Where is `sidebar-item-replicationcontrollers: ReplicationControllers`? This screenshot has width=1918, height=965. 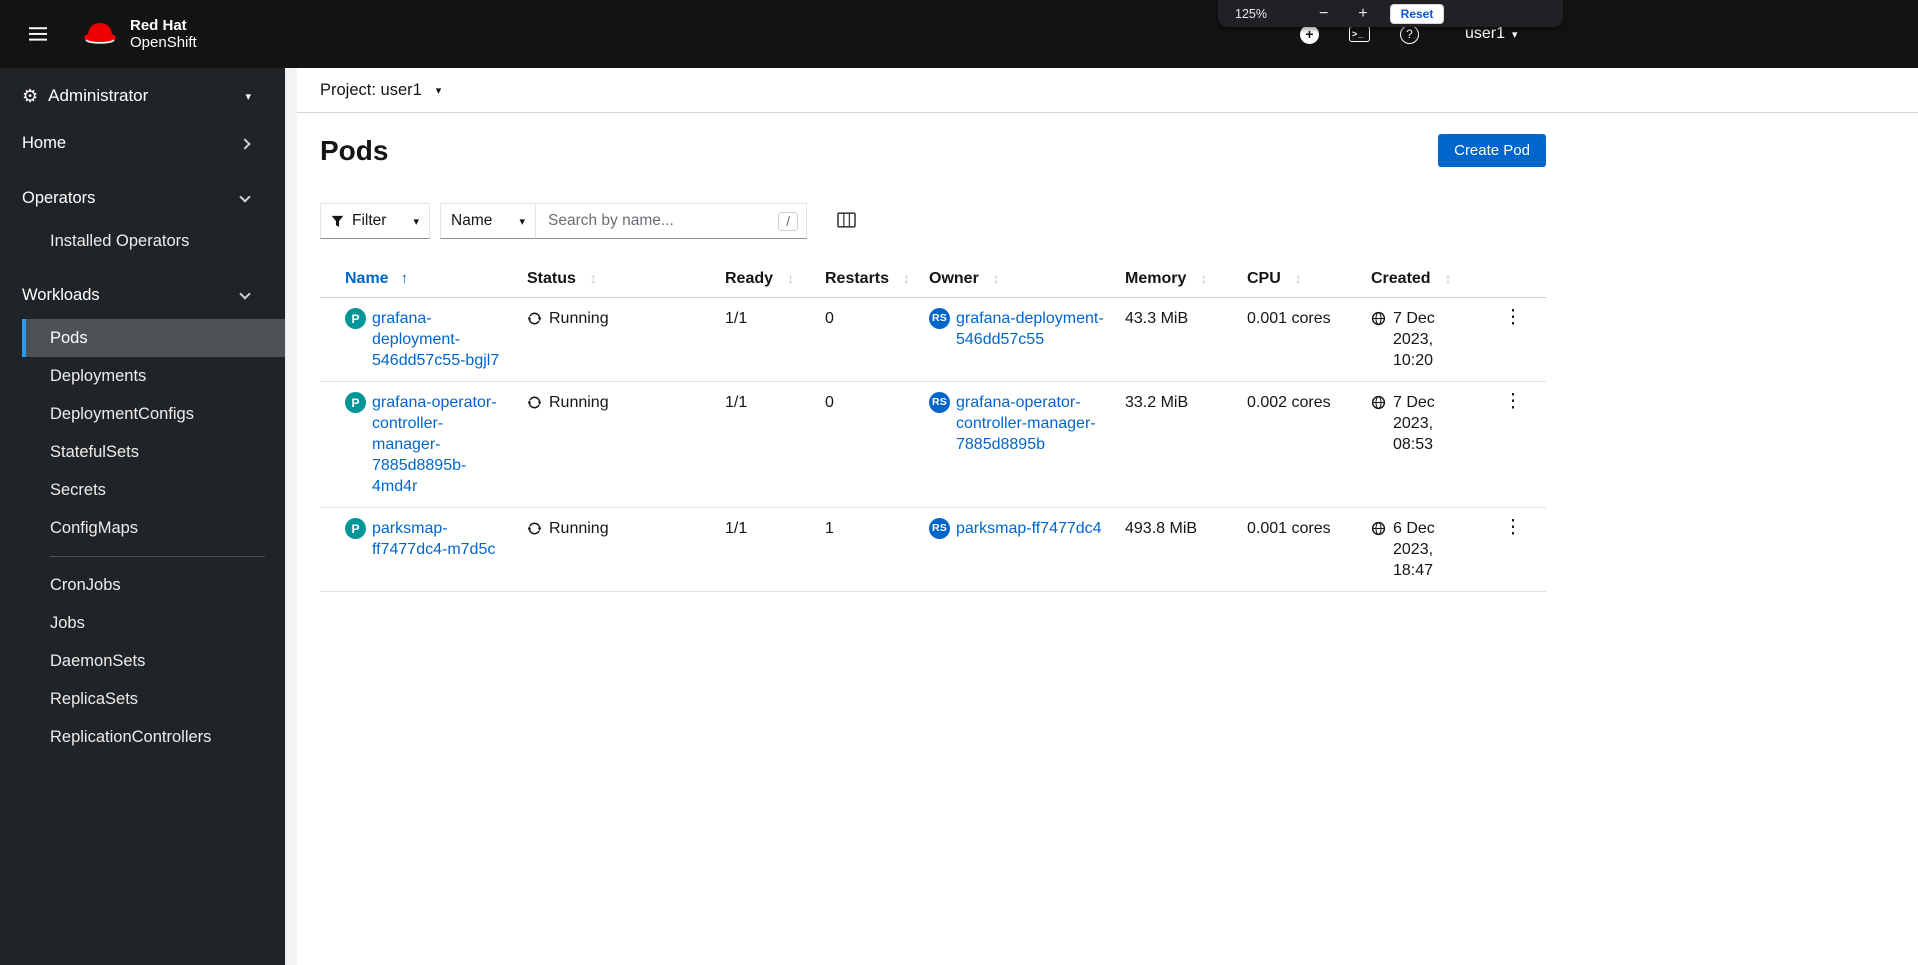 sidebar-item-replicationcontrollers: ReplicationControllers is located at coordinates (153, 737).